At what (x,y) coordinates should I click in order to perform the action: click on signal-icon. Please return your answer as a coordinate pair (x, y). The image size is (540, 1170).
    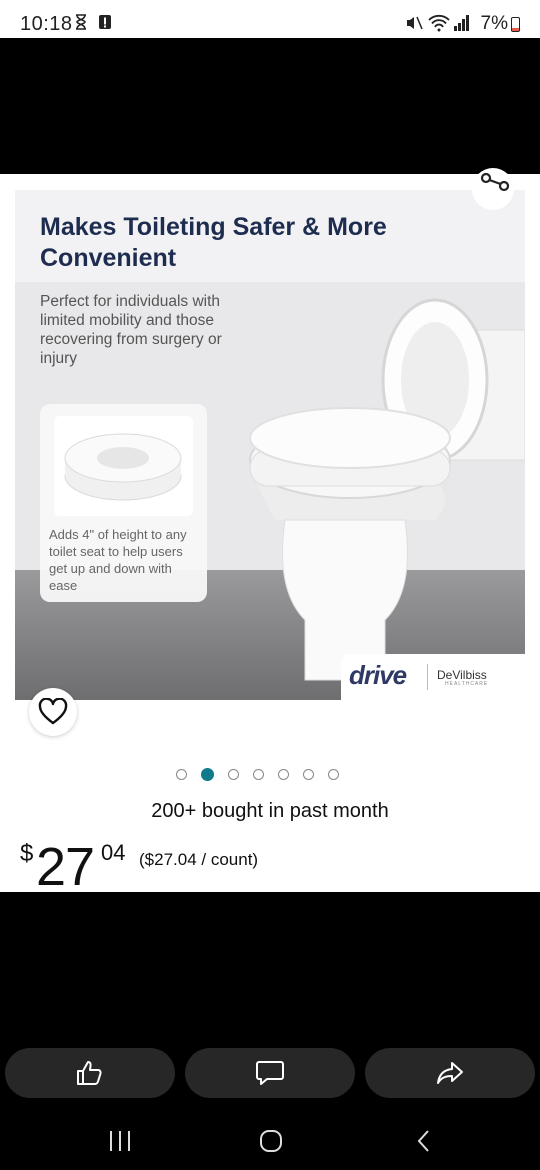
    Looking at the image, I should click on (461, 23).